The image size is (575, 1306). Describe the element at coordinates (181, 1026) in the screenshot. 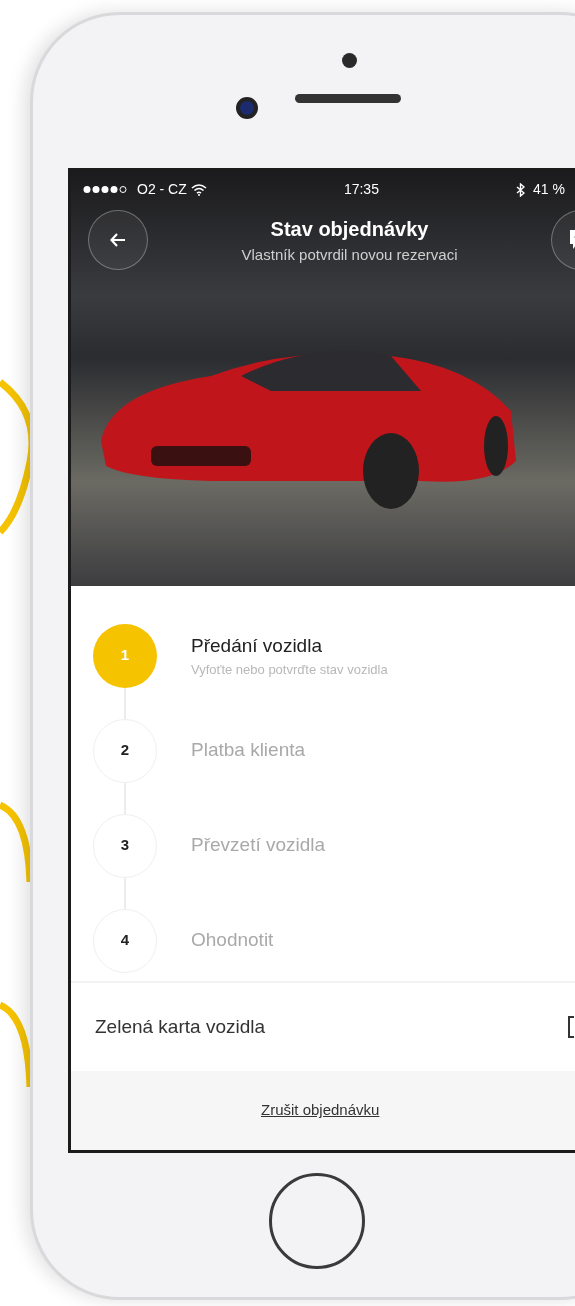

I see `document-label: Zelená karta vozidla` at that location.